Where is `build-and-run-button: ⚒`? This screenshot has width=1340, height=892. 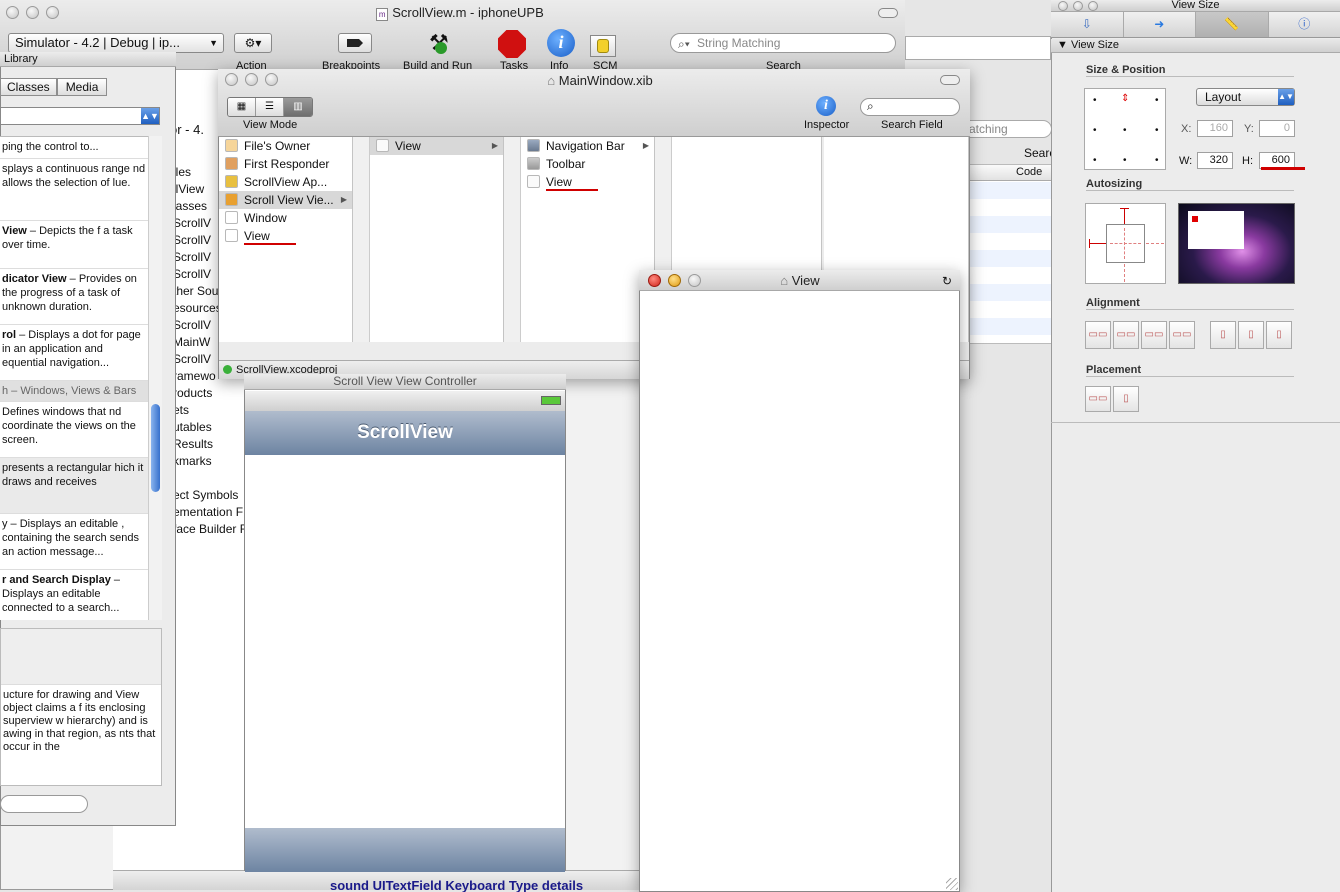
build-and-run-button: ⚒ is located at coordinates (441, 43).